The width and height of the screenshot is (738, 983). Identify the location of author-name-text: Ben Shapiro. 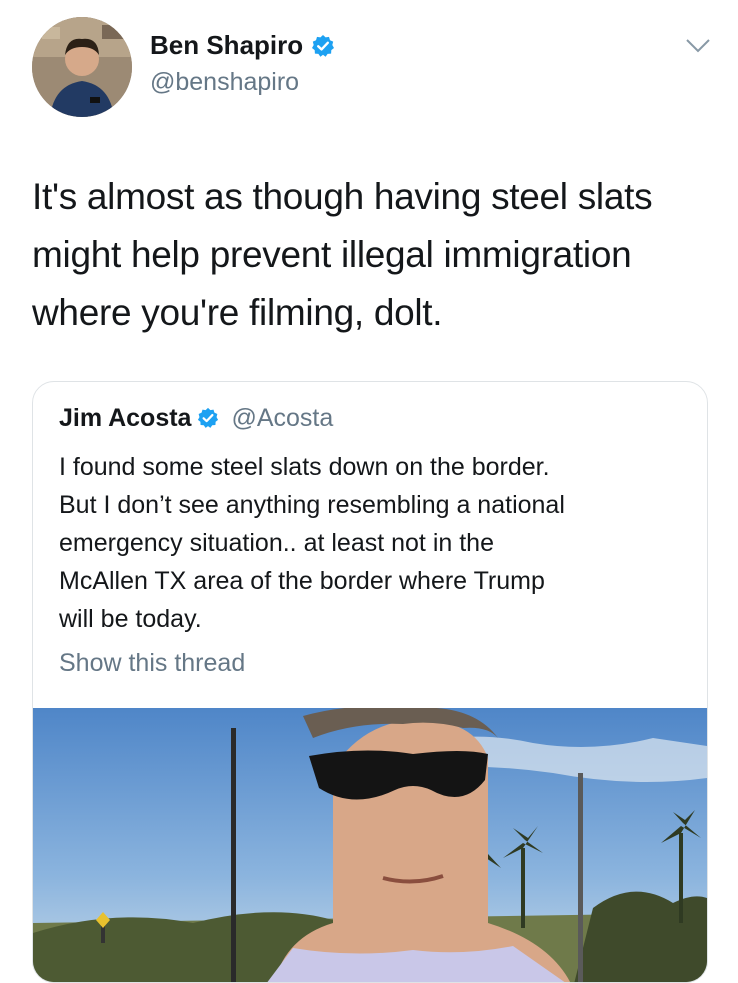
(226, 45).